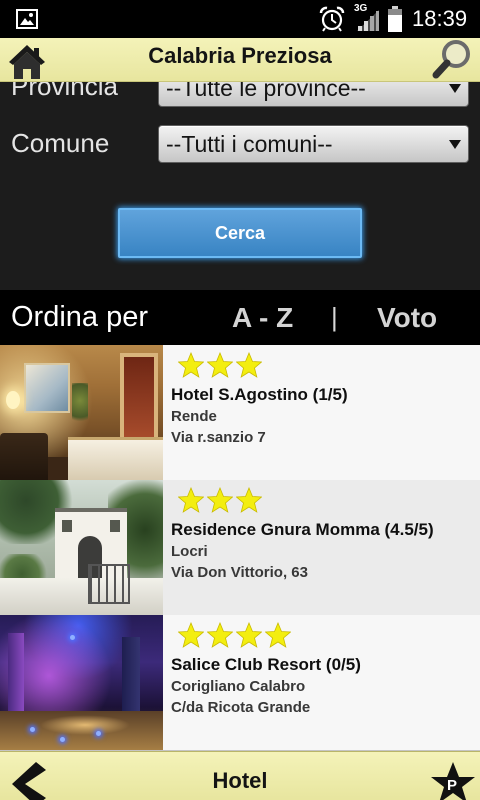 This screenshot has height=800, width=480. Describe the element at coordinates (249, 144) in the screenshot. I see `comune-selected-value: --Tutti i comuni--` at that location.